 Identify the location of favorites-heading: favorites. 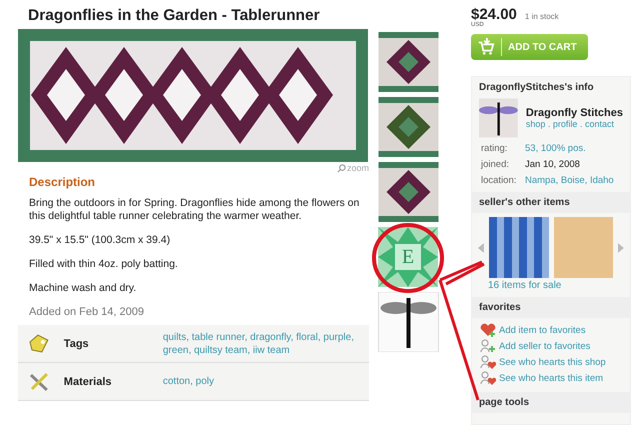
(551, 307).